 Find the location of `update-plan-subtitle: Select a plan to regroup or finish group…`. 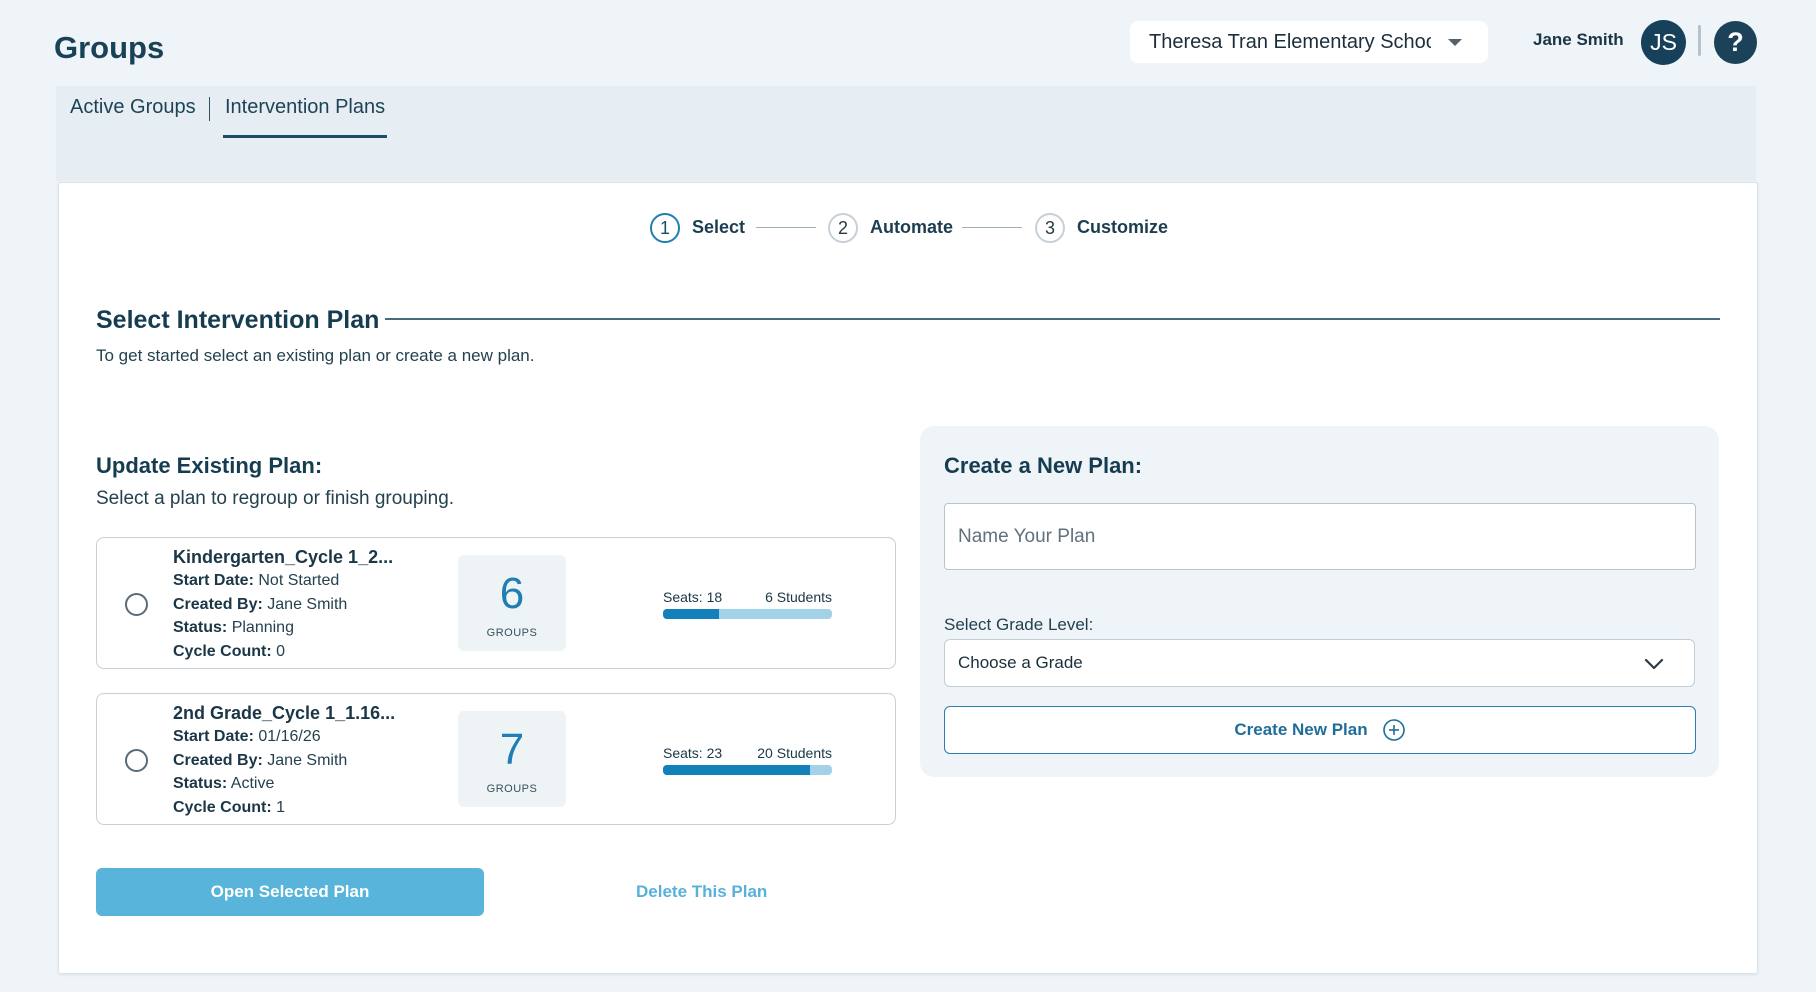

update-plan-subtitle: Select a plan to regroup or finish group… is located at coordinates (275, 498).